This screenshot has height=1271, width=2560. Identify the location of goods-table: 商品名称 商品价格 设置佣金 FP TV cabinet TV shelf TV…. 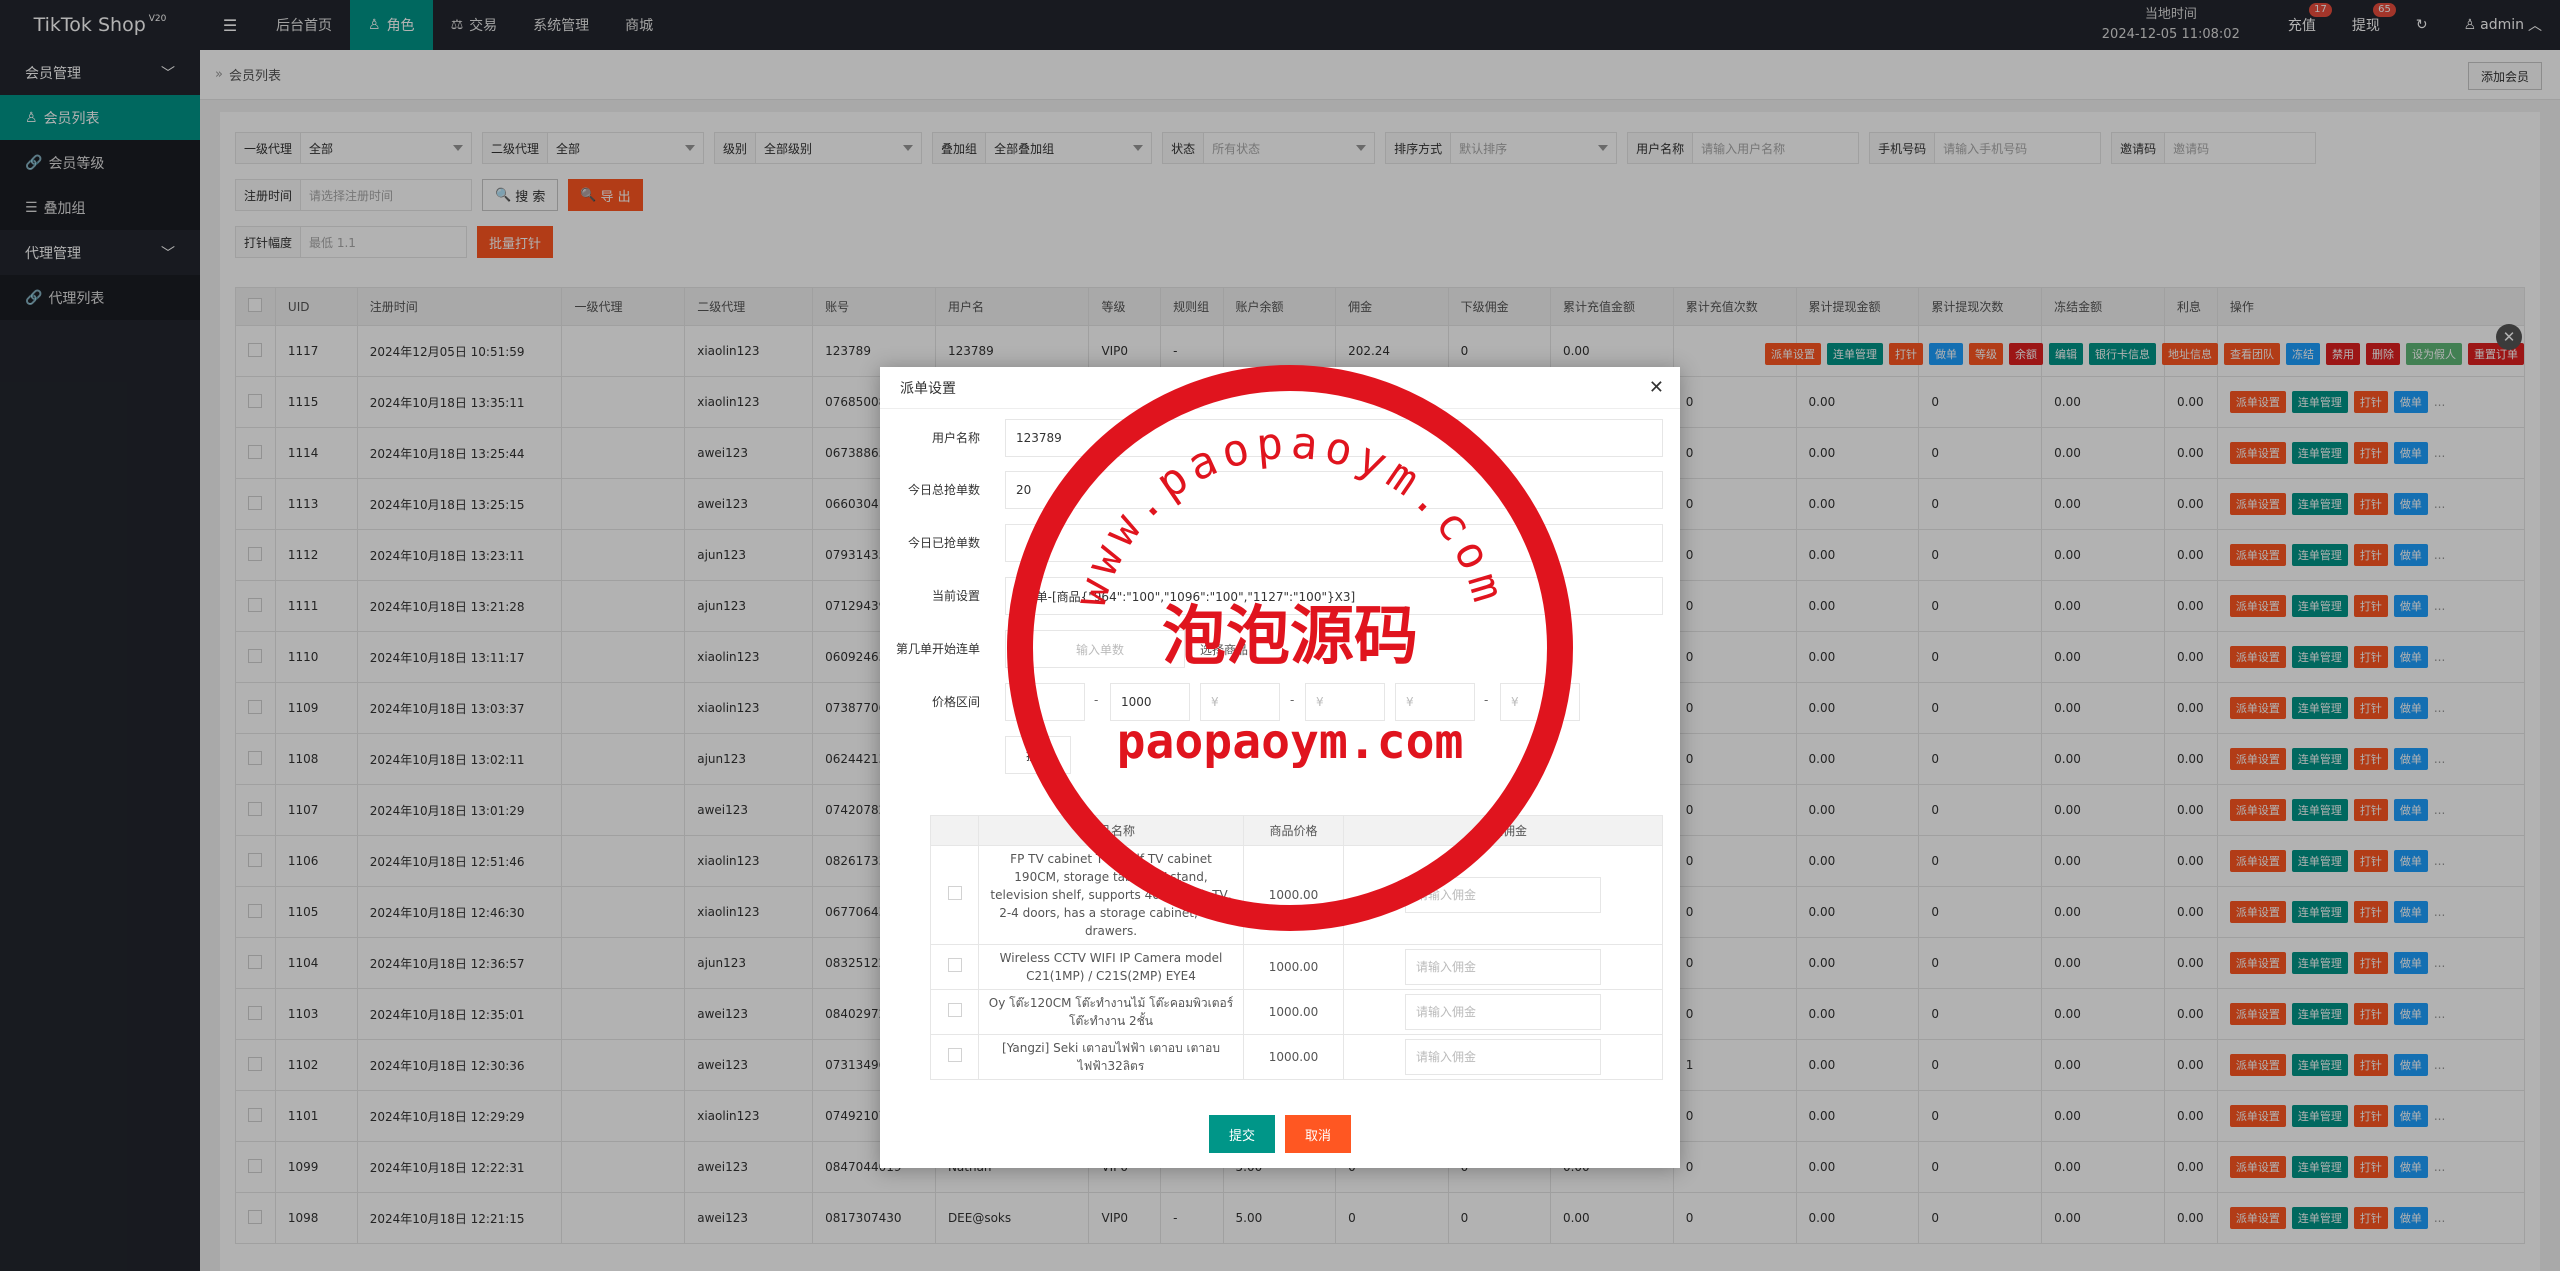
(1296, 947).